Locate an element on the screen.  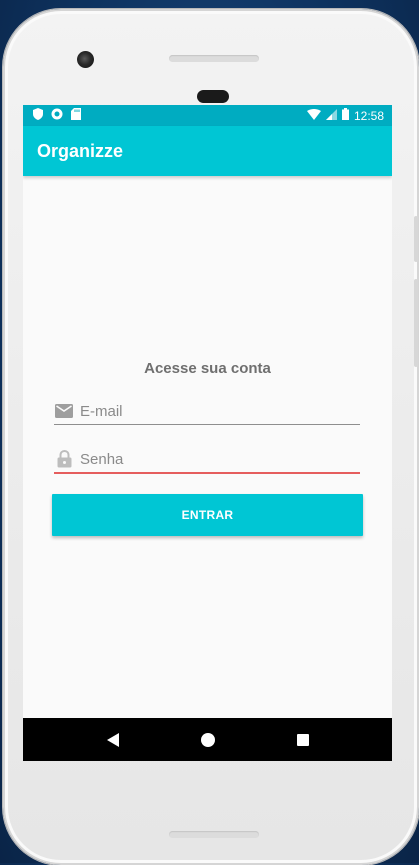
password-input is located at coordinates (220, 459).